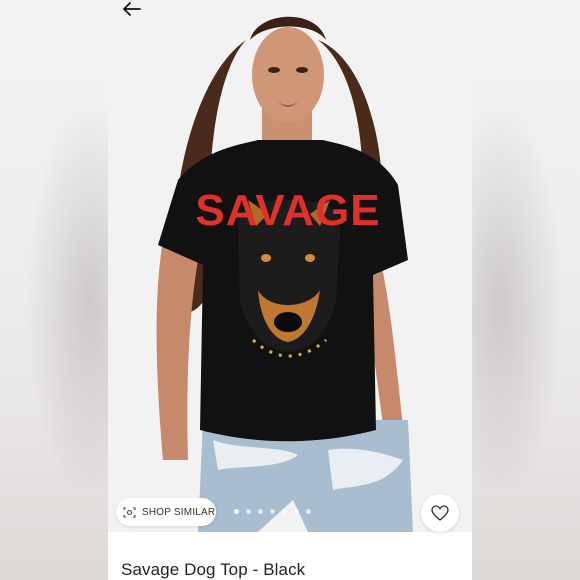  What do you see at coordinates (179, 512) in the screenshot?
I see `shop-similar-label: SHOP SIMILAR` at bounding box center [179, 512].